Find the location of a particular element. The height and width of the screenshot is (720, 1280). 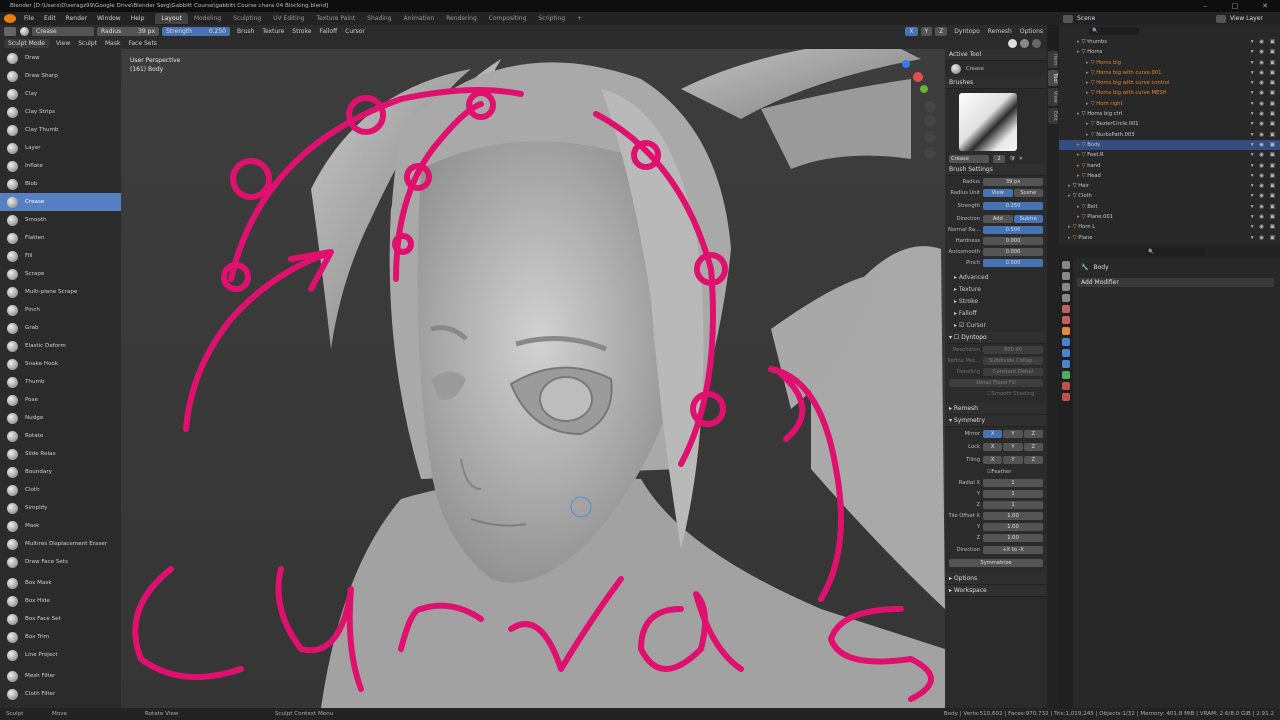

tab-tool: Tool is located at coordinates (1053, 78).